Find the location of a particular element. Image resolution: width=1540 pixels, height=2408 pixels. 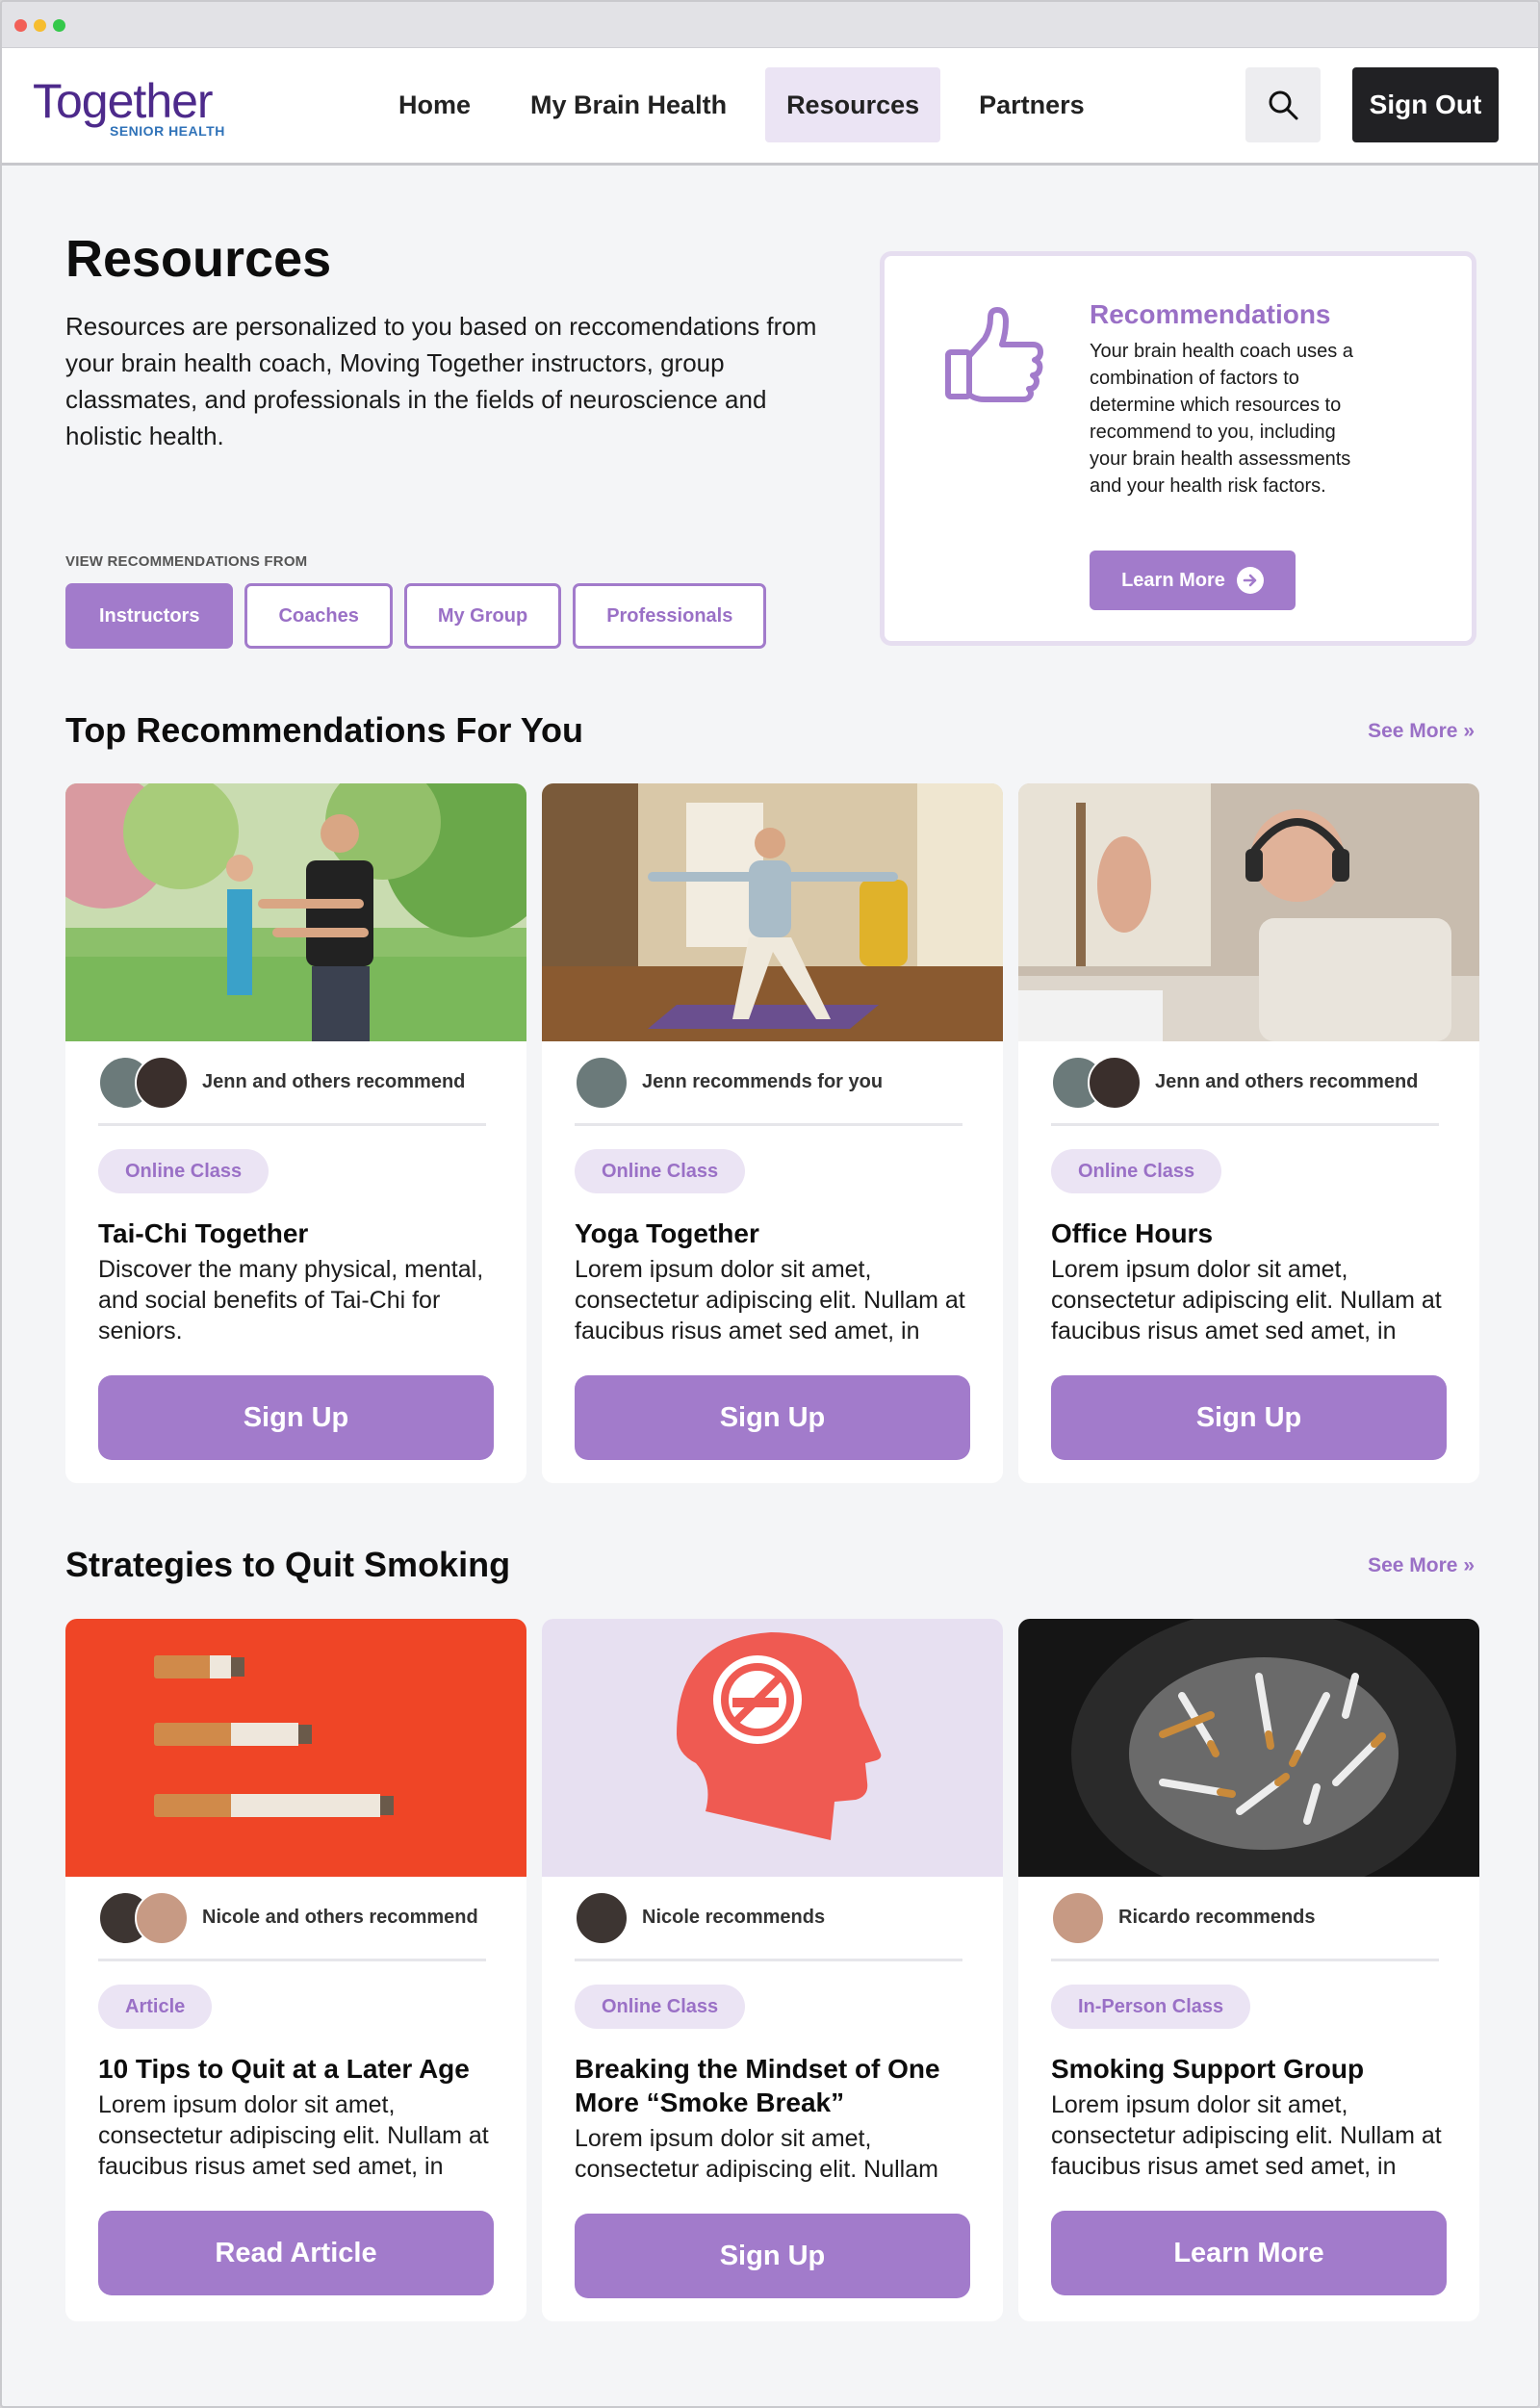

recommender-row: Ricardo recommends is located at coordinates (1245, 1919).